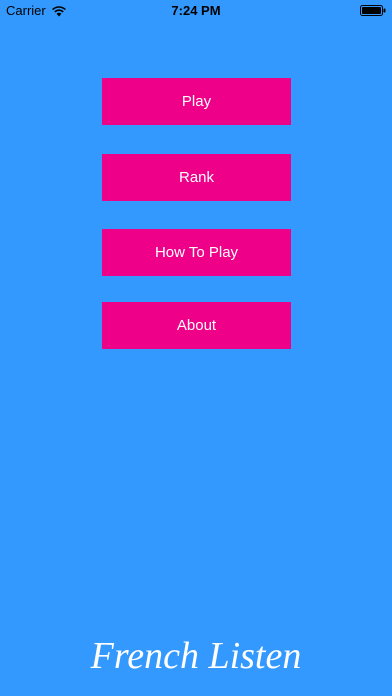 The width and height of the screenshot is (392, 696). I want to click on status-time: 7:24 PM, so click(196, 10).